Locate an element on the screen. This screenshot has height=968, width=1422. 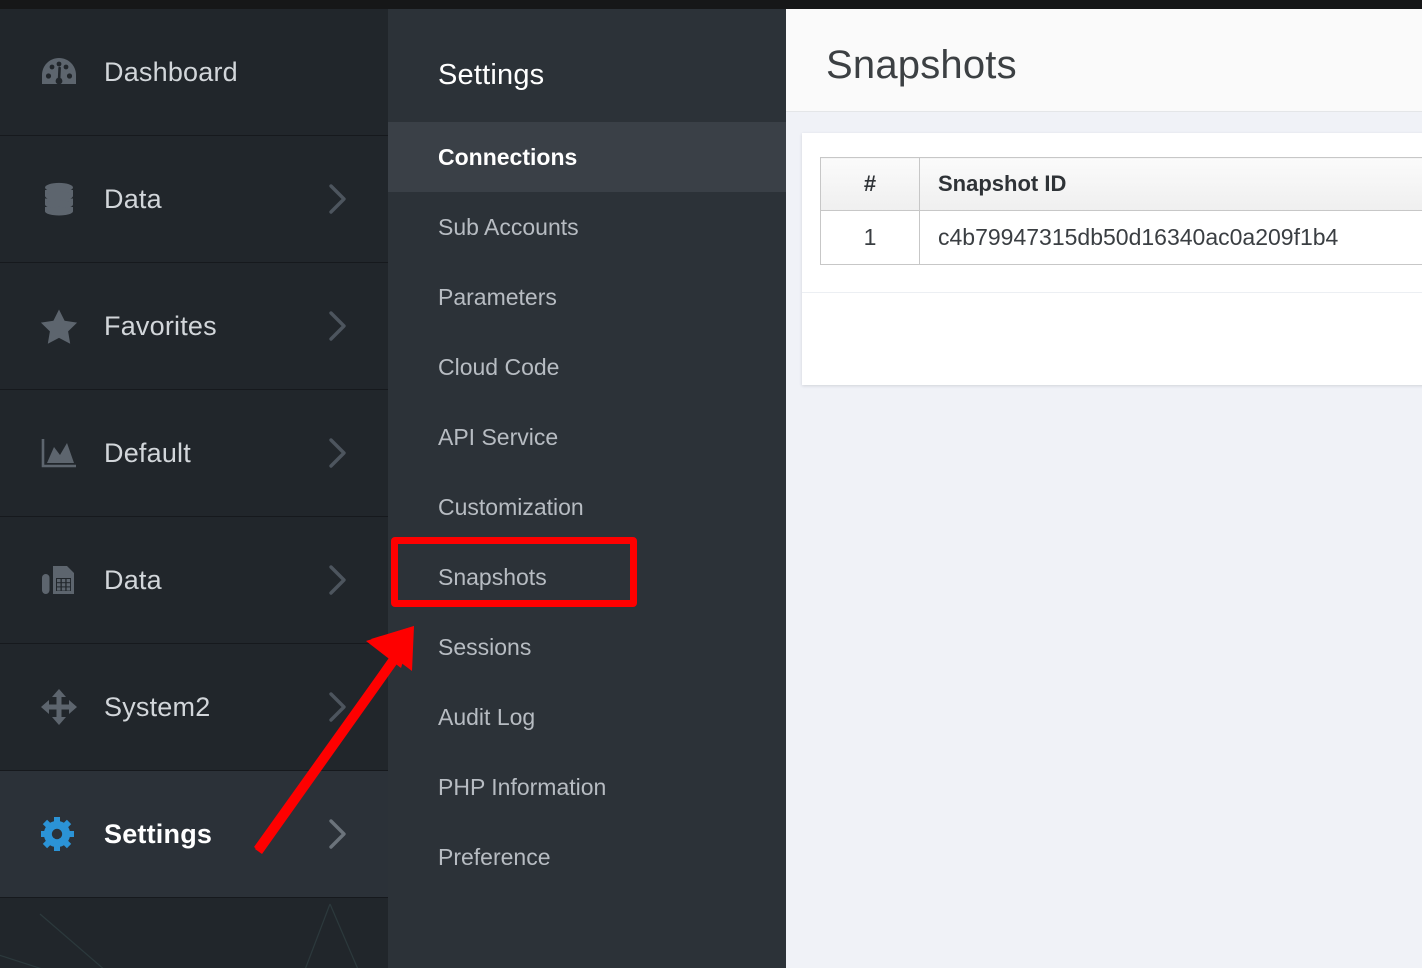
table-row: 1 c4b79947315db50d16340ac0a209f1b4 is located at coordinates (1121, 237).